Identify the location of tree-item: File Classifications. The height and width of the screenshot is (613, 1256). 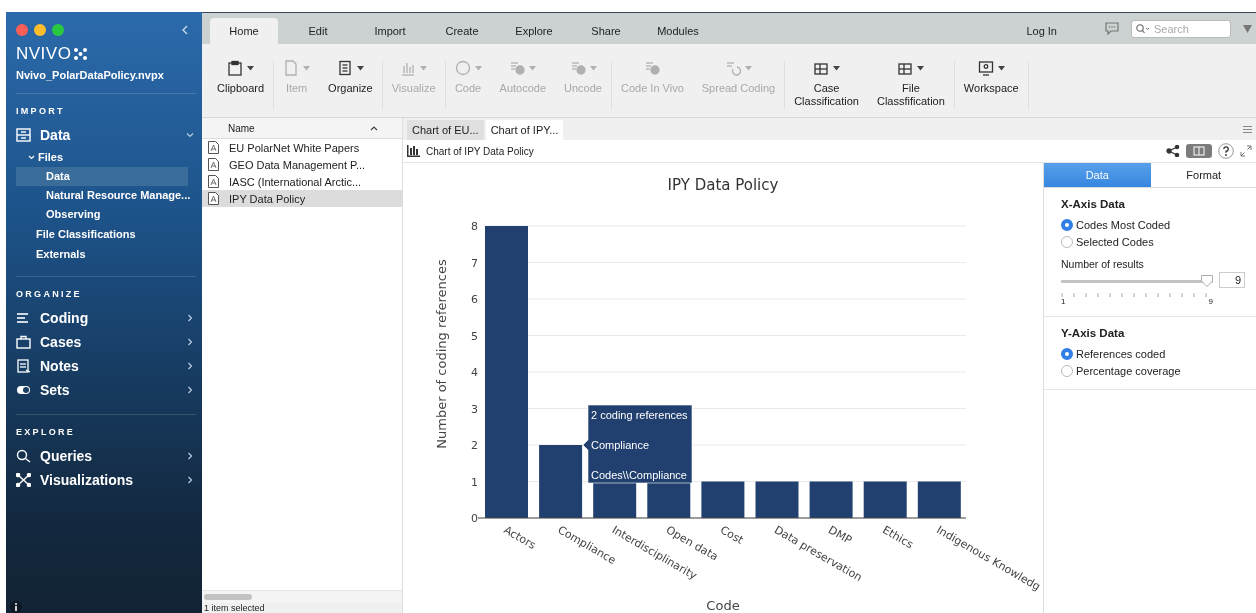
(106, 234).